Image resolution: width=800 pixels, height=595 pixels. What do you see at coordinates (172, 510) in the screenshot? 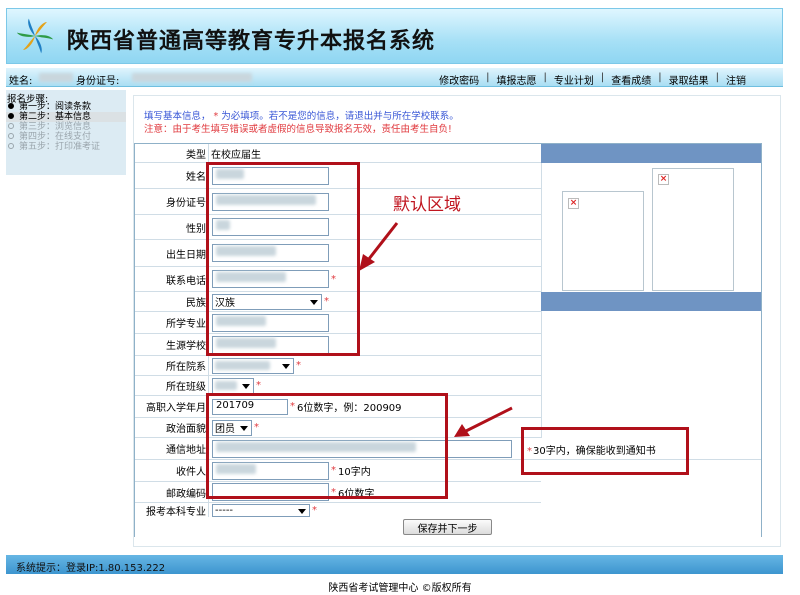
I see `apply-major-label: 报考本科专业` at bounding box center [172, 510].